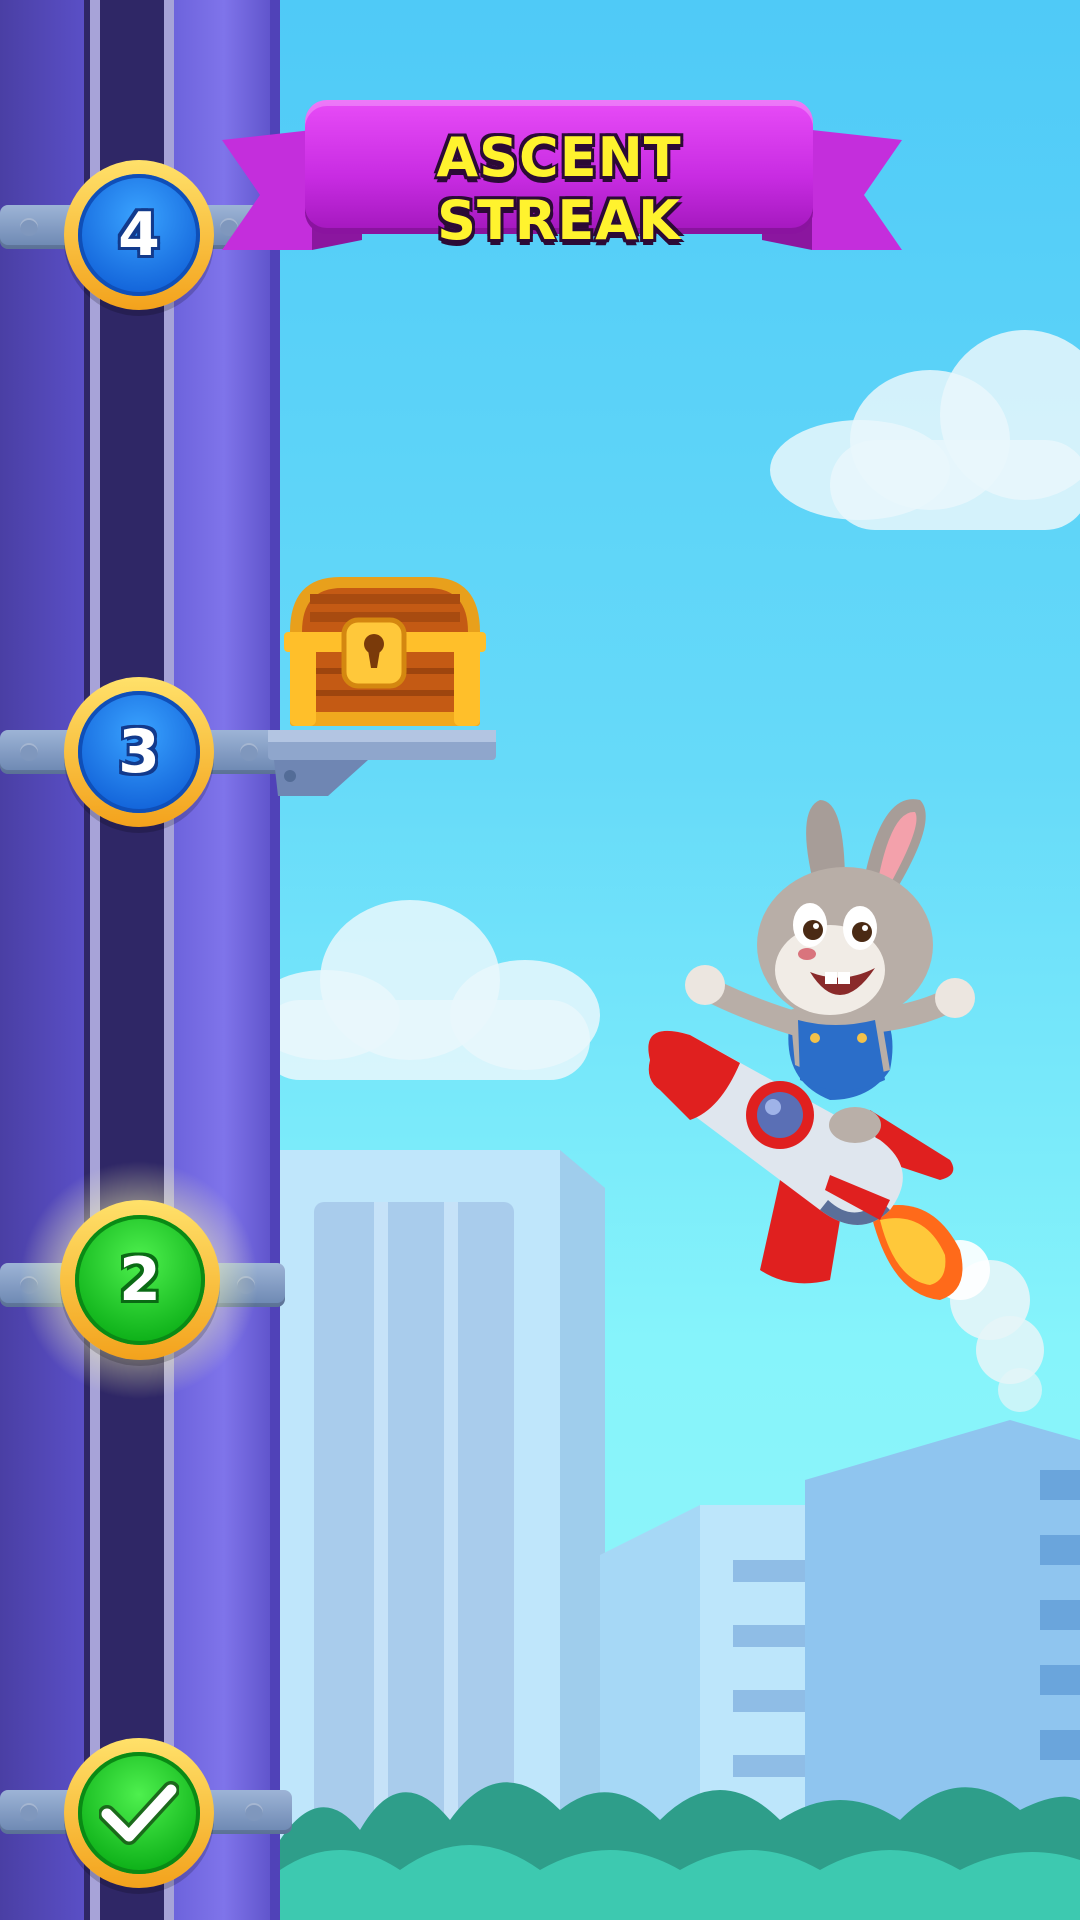 This screenshot has width=1080, height=1920. I want to click on title-banner: ASCENT STREAK, so click(559, 176).